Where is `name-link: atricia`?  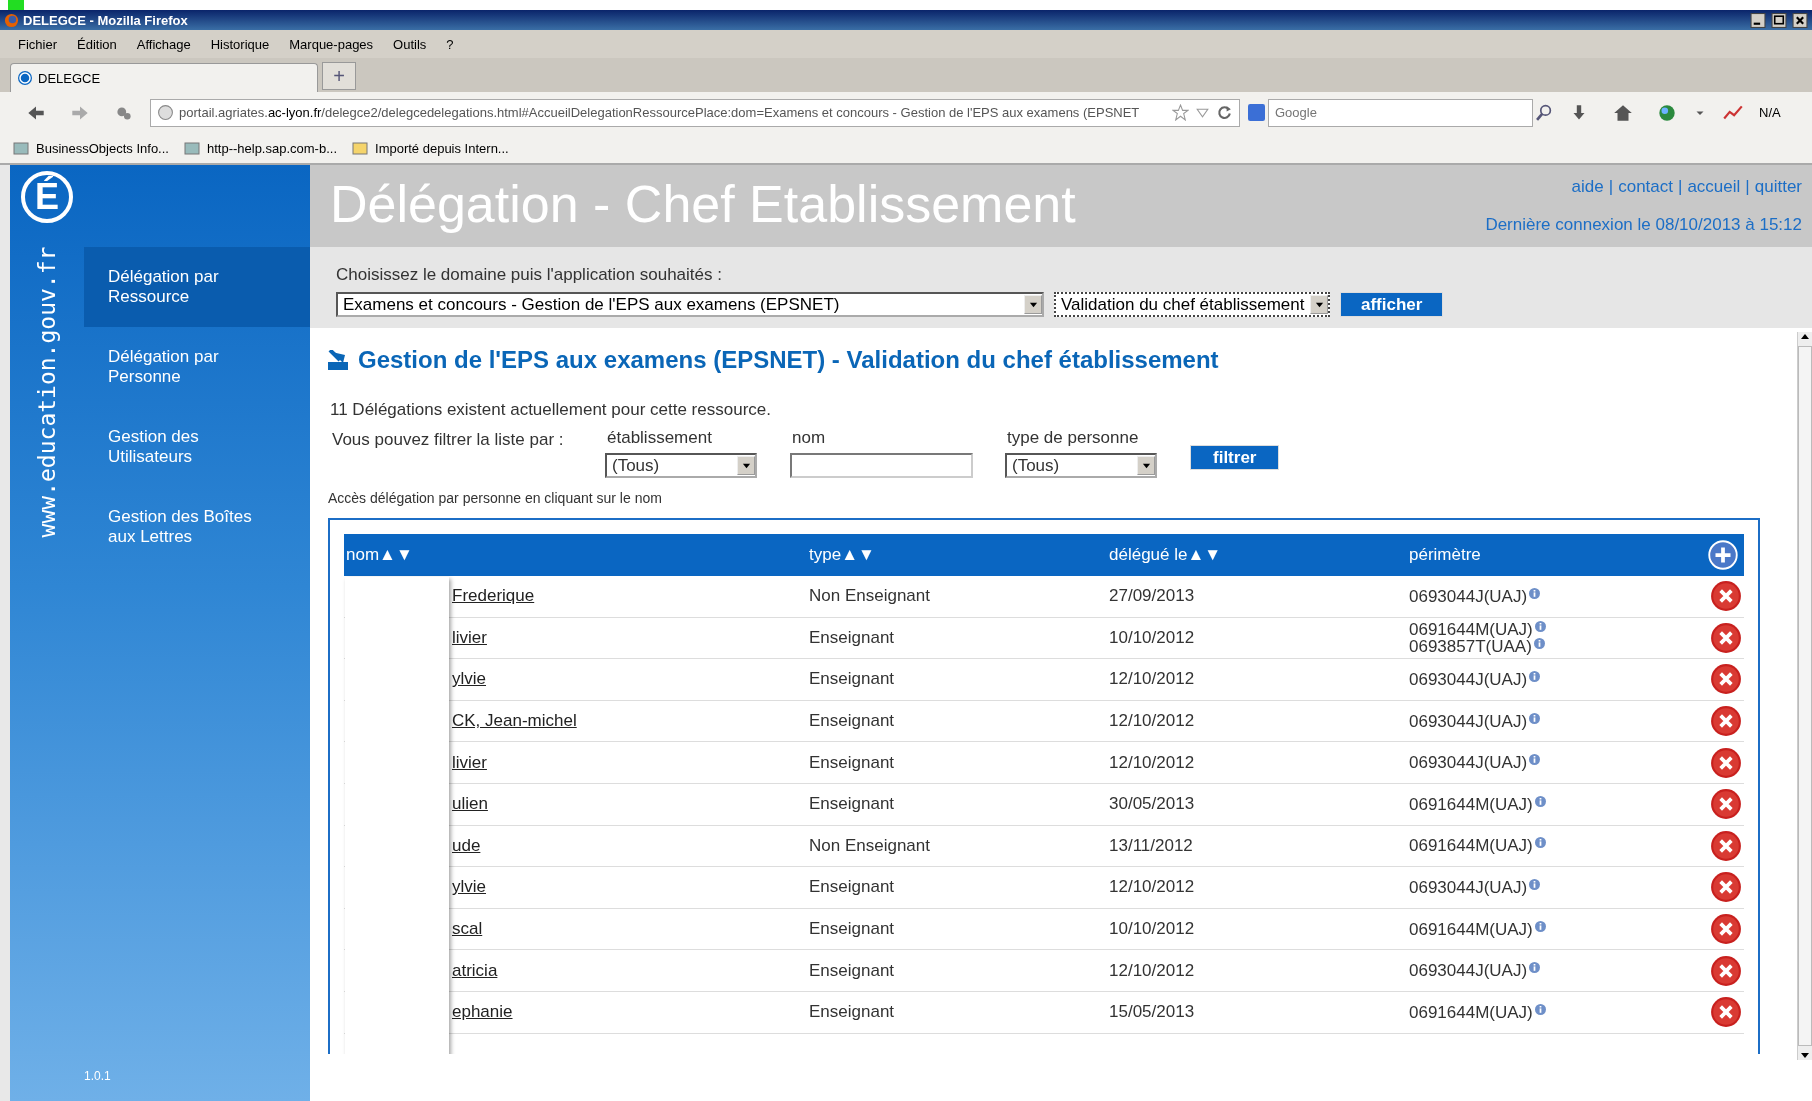 name-link: atricia is located at coordinates (475, 970).